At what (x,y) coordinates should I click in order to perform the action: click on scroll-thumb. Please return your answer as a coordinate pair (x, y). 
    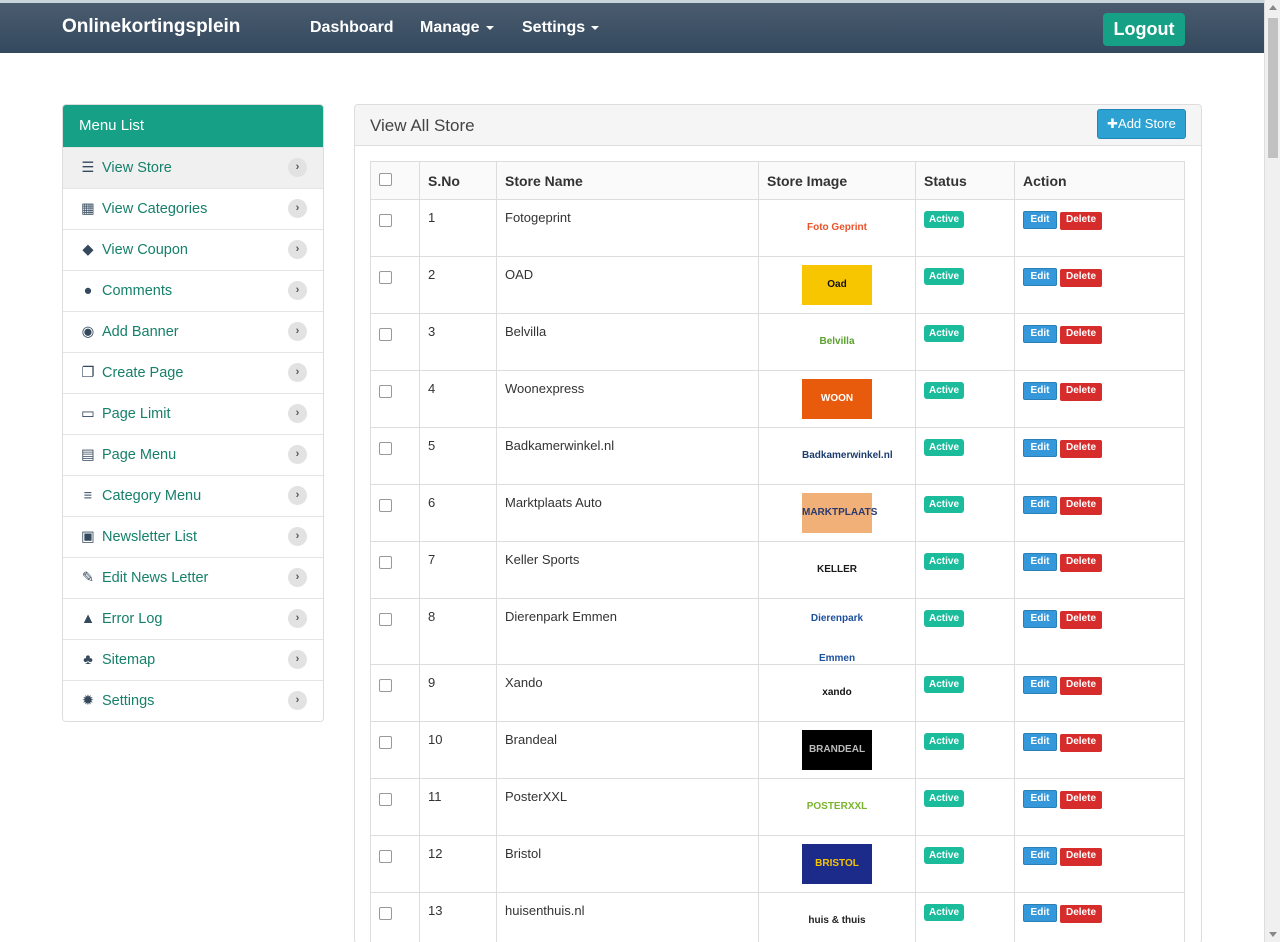
    Looking at the image, I should click on (1273, 88).